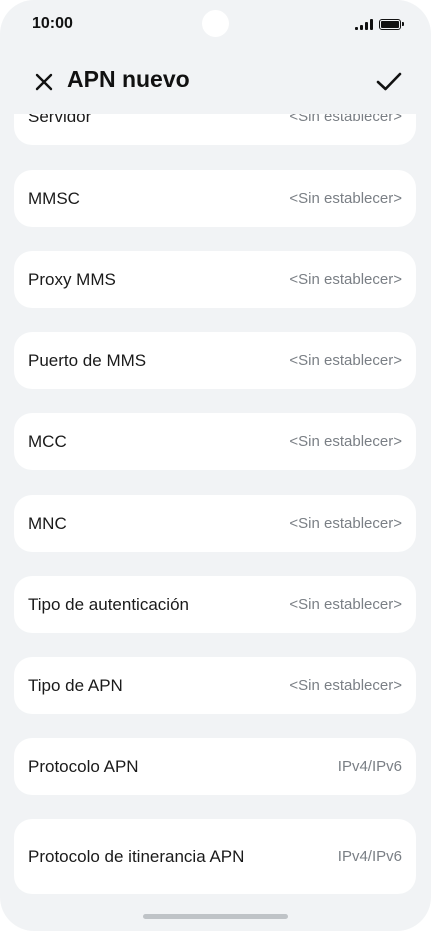 The width and height of the screenshot is (431, 931). What do you see at coordinates (215, 198) in the screenshot?
I see `apn-row-mmsc: MMSC <Sin establecer>` at bounding box center [215, 198].